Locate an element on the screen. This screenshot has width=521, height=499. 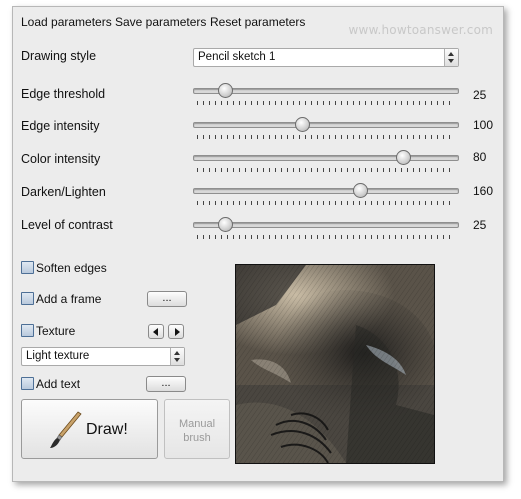
edge-intensity-slider is located at coordinates (326, 129).